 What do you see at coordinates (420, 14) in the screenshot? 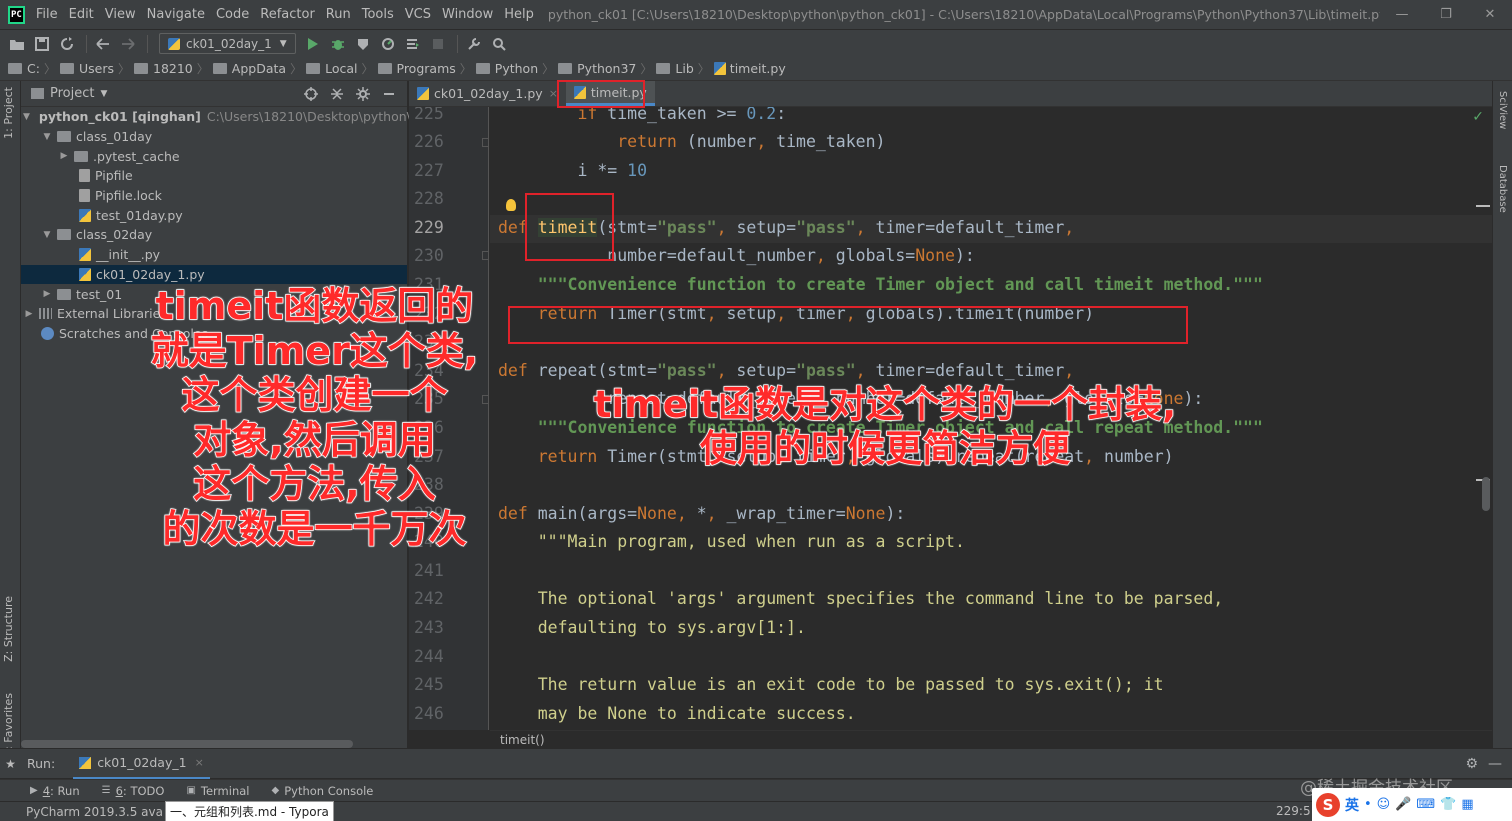
I see `menu-vcs: VCS` at bounding box center [420, 14].